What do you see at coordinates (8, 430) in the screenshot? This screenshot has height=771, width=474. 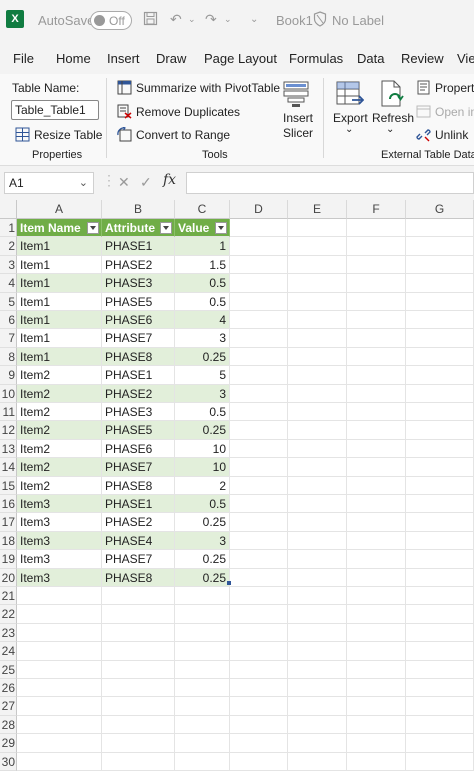 I see `row-header-12: 12` at bounding box center [8, 430].